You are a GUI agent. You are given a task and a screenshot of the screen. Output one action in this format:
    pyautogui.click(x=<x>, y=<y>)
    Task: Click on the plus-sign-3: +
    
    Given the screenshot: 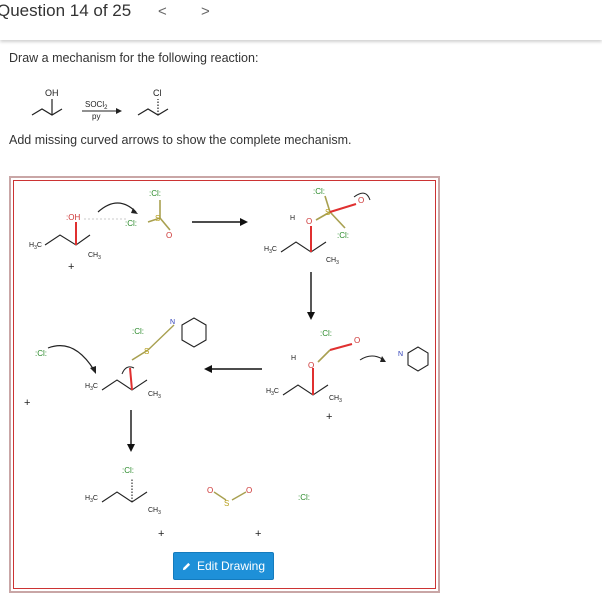 What is the action you would take?
    pyautogui.click(x=329, y=417)
    